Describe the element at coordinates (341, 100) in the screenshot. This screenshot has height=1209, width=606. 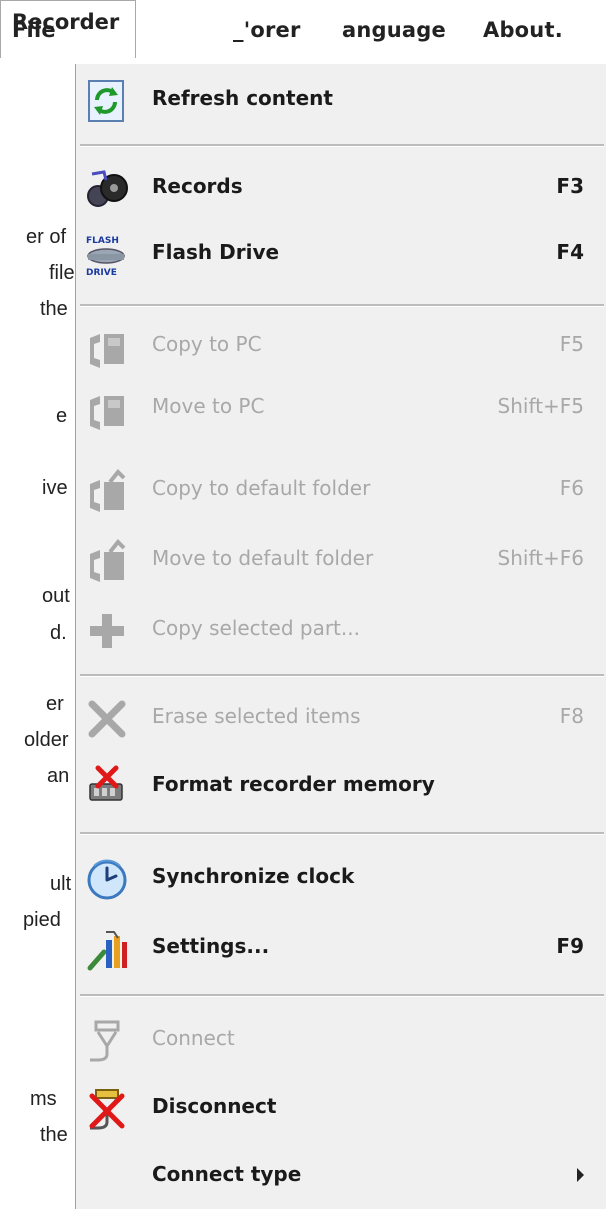
I see `menu-item-refresh-content: Refresh content` at that location.